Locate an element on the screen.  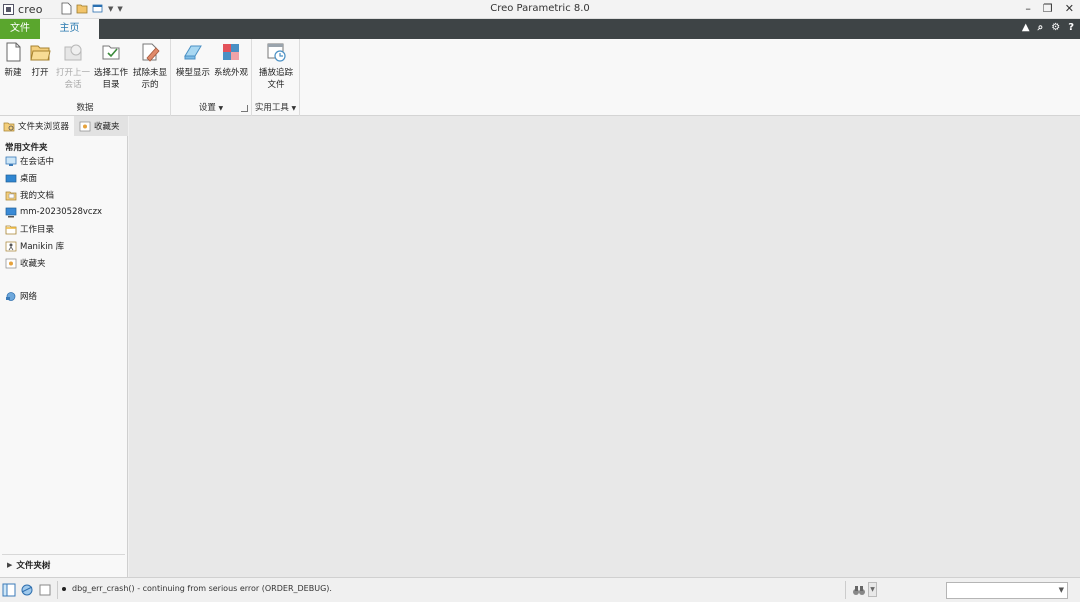
open-folder-icon is located at coordinates (40, 53).